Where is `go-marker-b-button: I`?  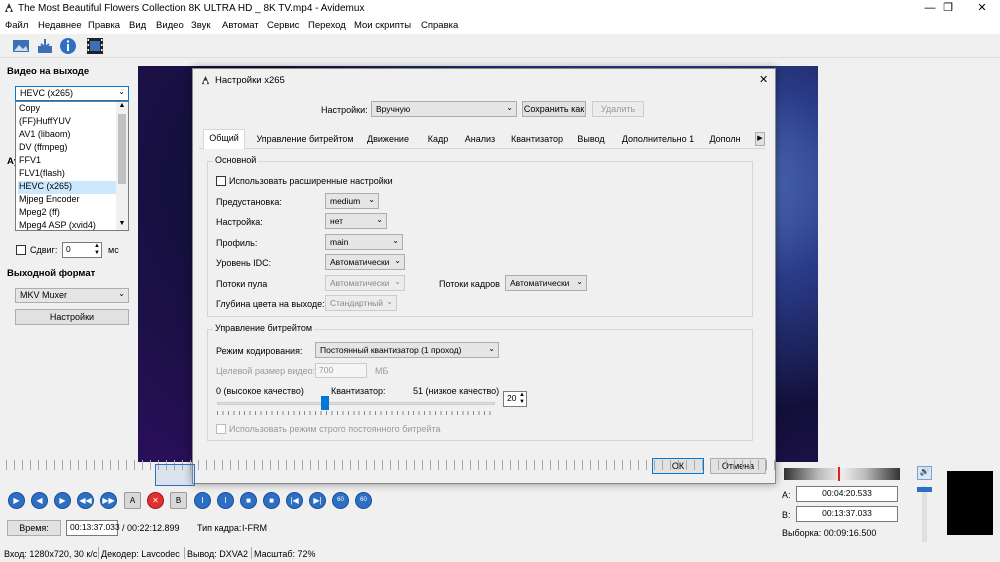
go-marker-b-button: I is located at coordinates (225, 500).